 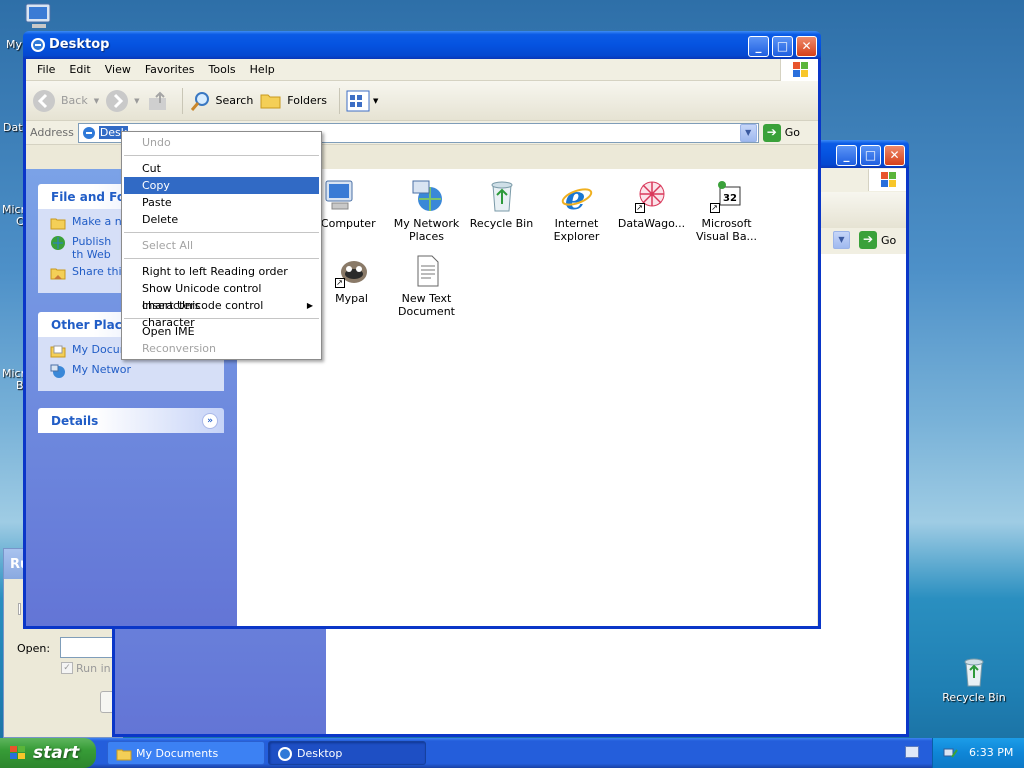 I want to click on start-button: start, so click(x=48, y=753).